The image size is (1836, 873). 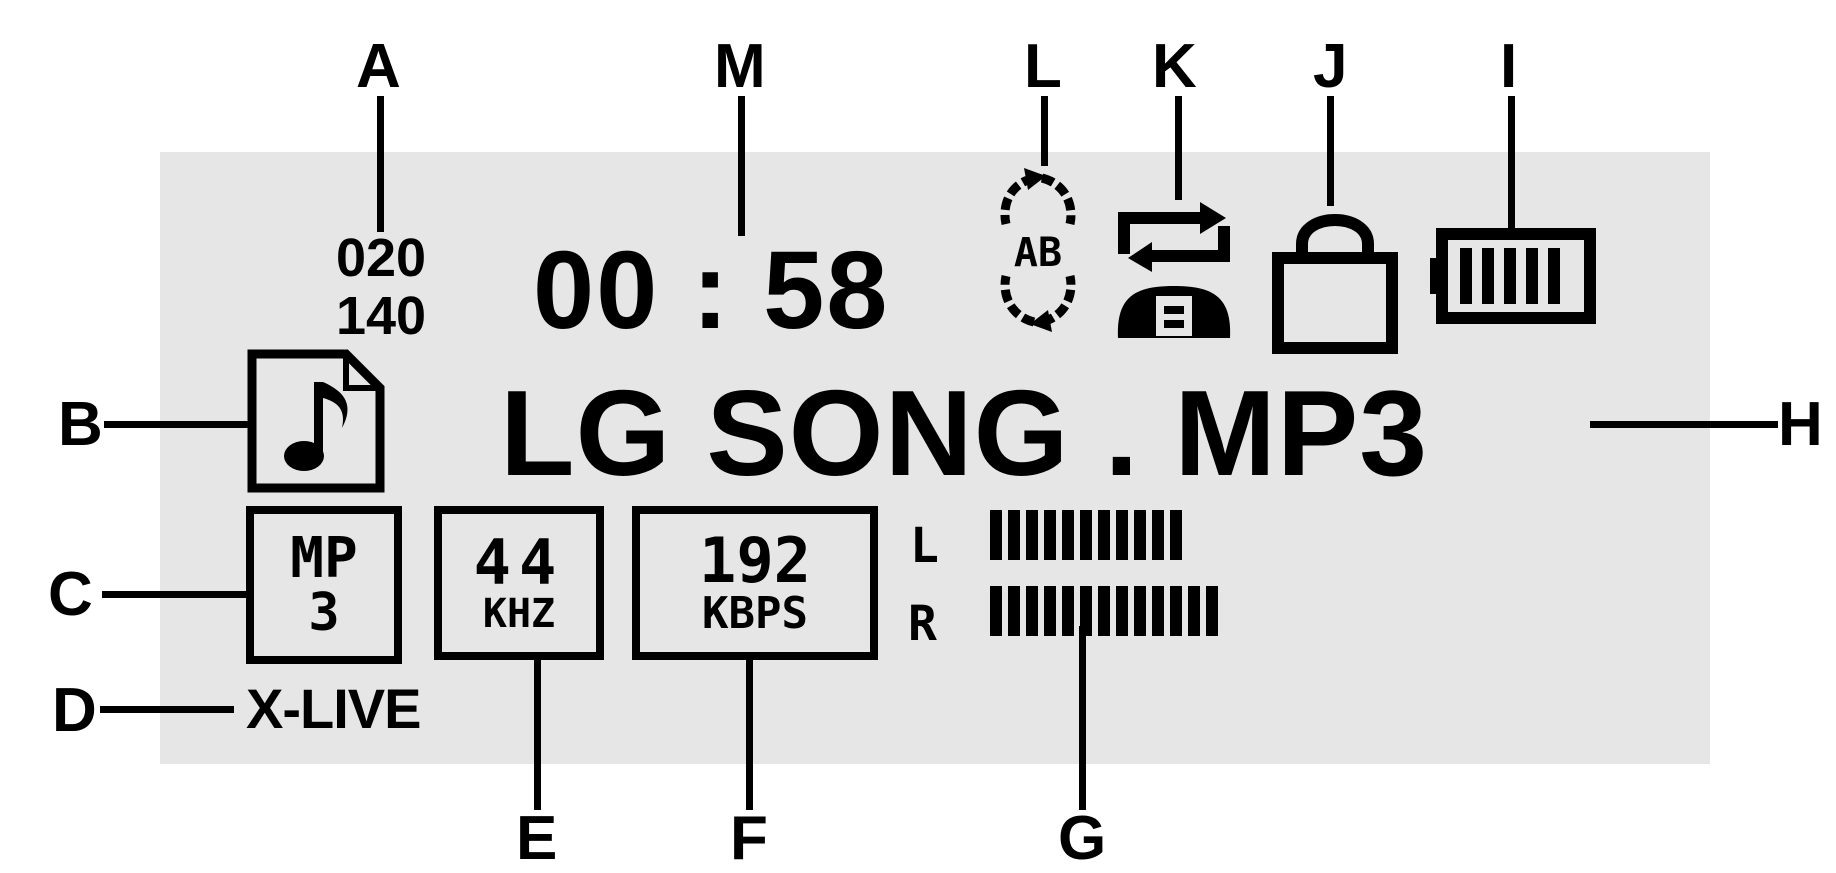 What do you see at coordinates (1174, 271) in the screenshot?
I see `repeat-mode-icon` at bounding box center [1174, 271].